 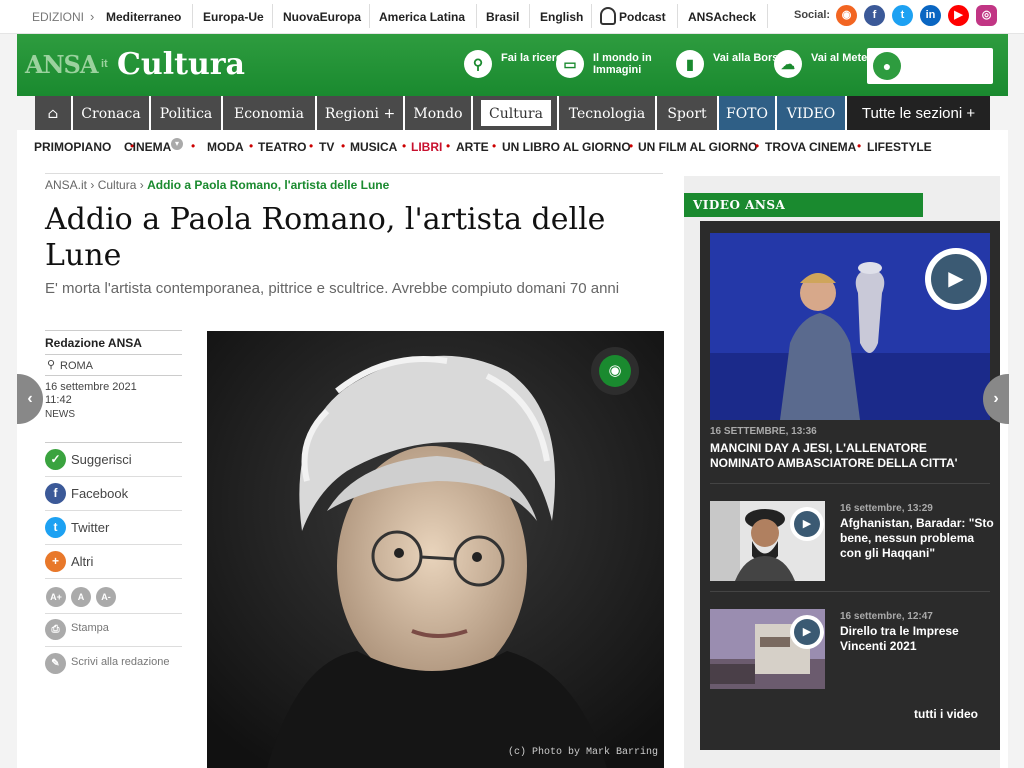 I want to click on twitter-share-button: t Twitter, so click(x=105, y=528).